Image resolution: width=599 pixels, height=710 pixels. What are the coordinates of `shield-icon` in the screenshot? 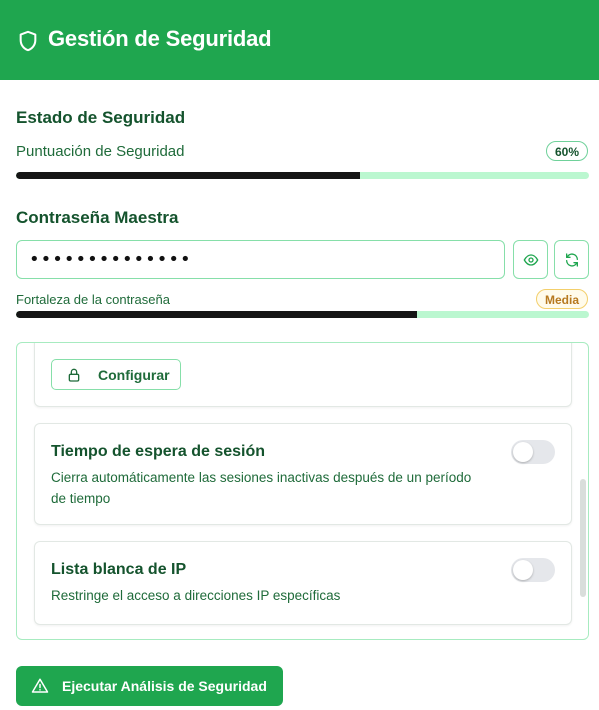 It's located at (28, 41).